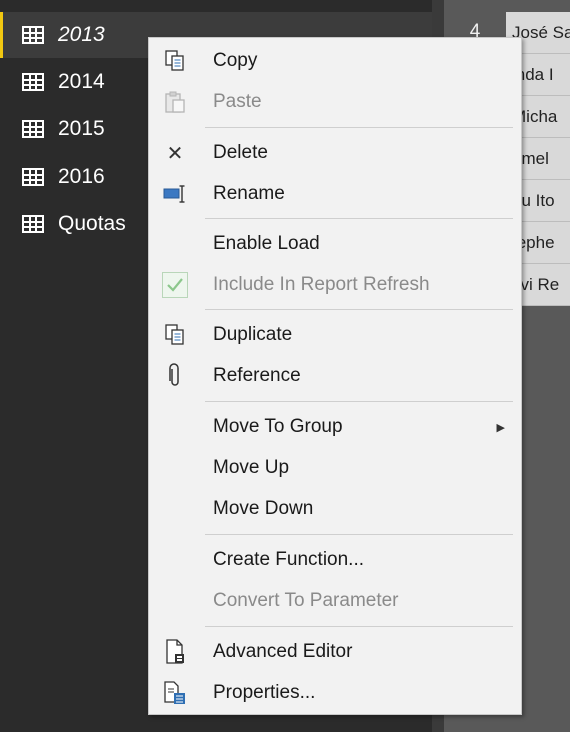  What do you see at coordinates (81, 81) in the screenshot?
I see `query-label: 2014` at bounding box center [81, 81].